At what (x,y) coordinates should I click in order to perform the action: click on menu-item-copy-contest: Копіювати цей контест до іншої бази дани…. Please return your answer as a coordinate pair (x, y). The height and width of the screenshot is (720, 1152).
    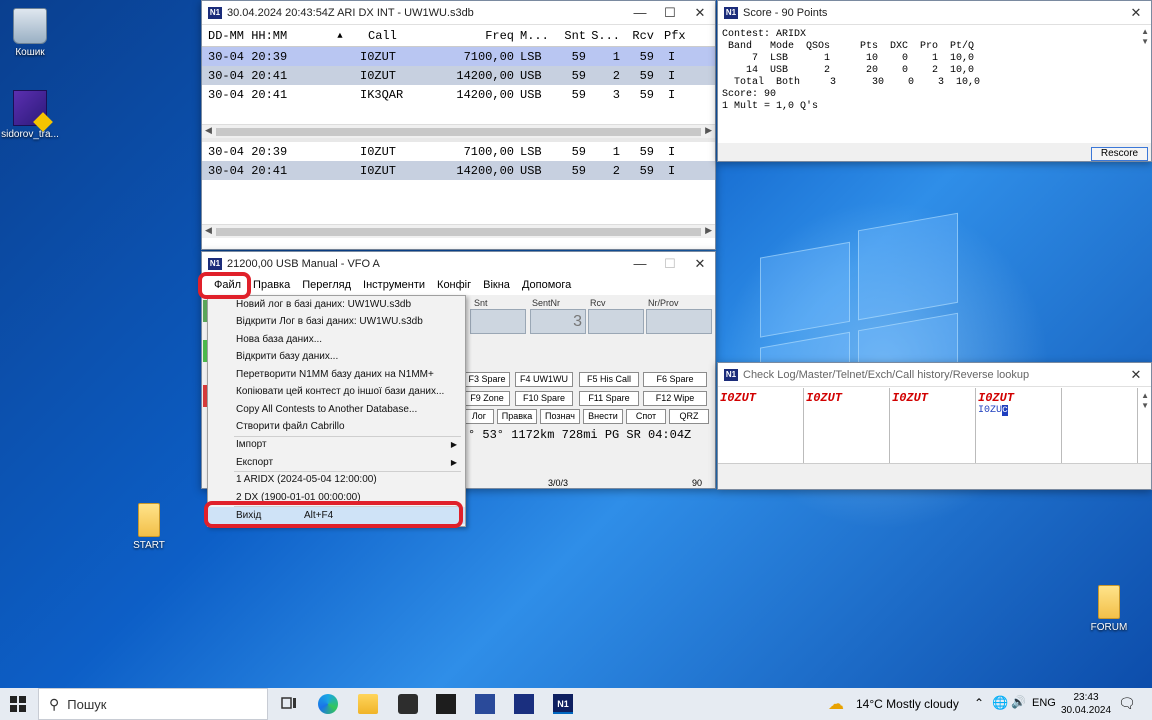
    Looking at the image, I should click on (336, 391).